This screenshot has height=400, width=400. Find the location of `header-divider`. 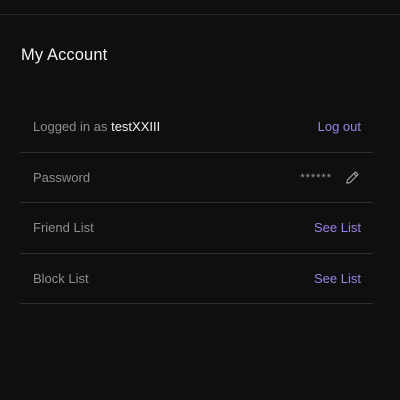

header-divider is located at coordinates (200, 14).